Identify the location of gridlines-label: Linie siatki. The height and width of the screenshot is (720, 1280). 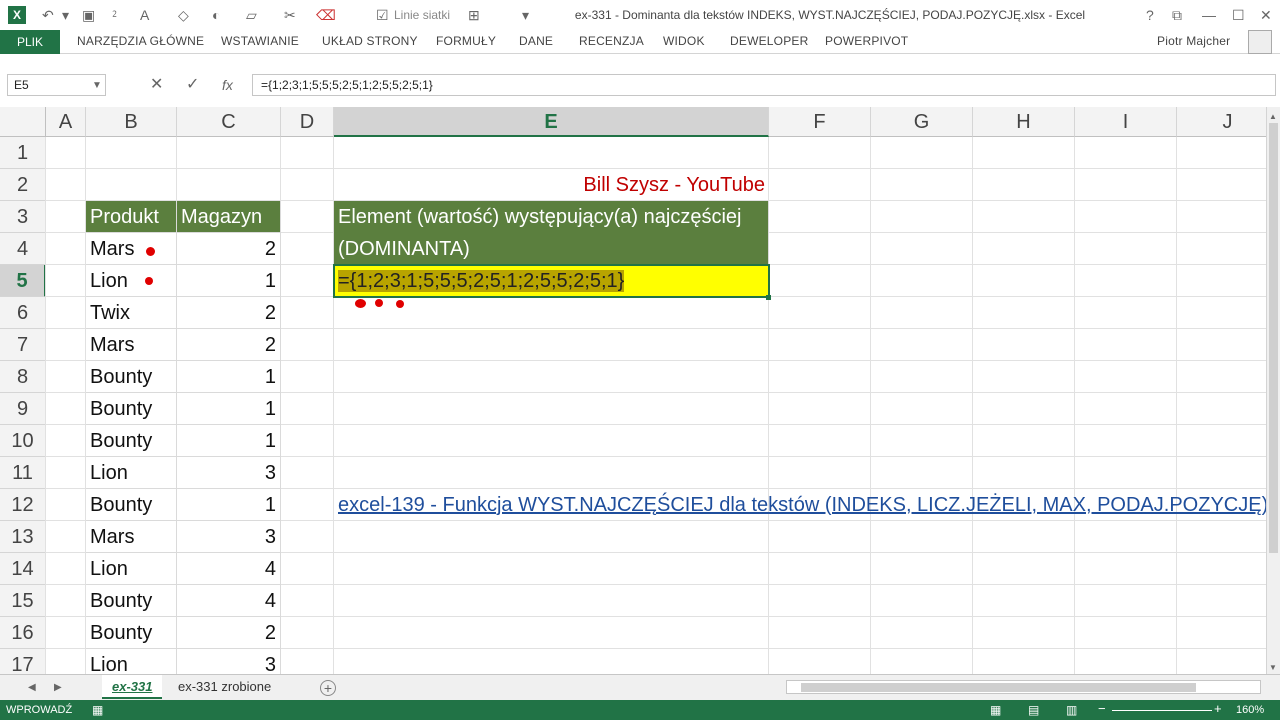
(422, 15).